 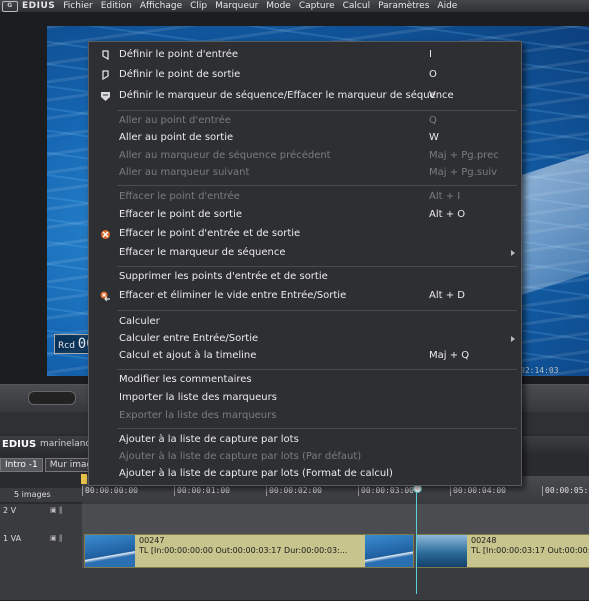 I want to click on sequence-marker-icon, so click(x=105, y=96).